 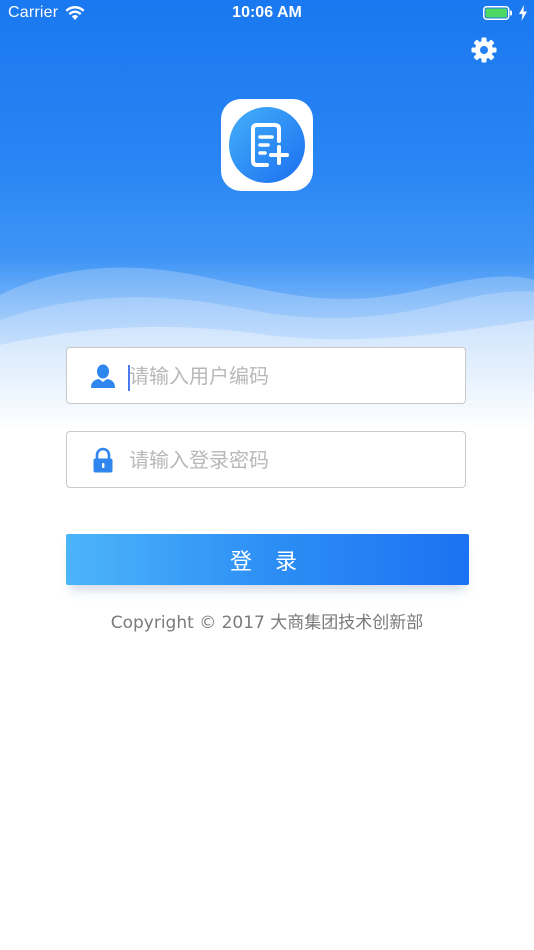 I want to click on gear-icon, so click(x=484, y=50).